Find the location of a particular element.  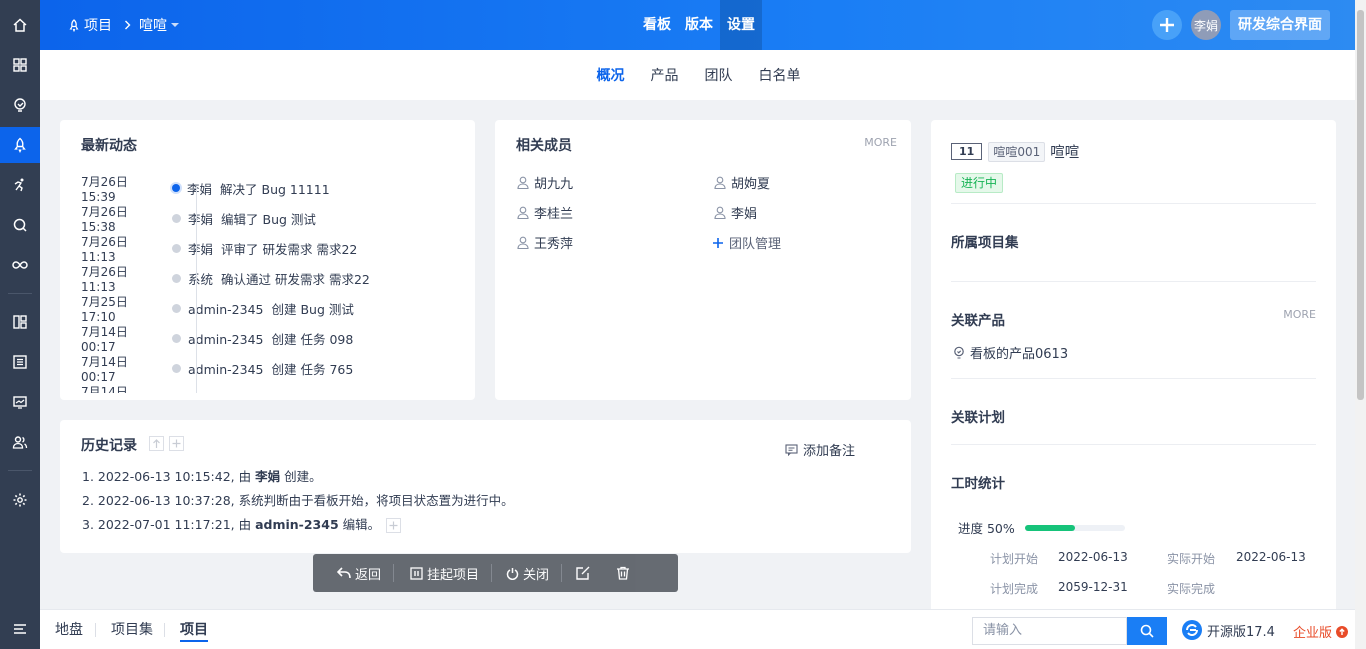

project-name: 喧喧 is located at coordinates (1065, 153).